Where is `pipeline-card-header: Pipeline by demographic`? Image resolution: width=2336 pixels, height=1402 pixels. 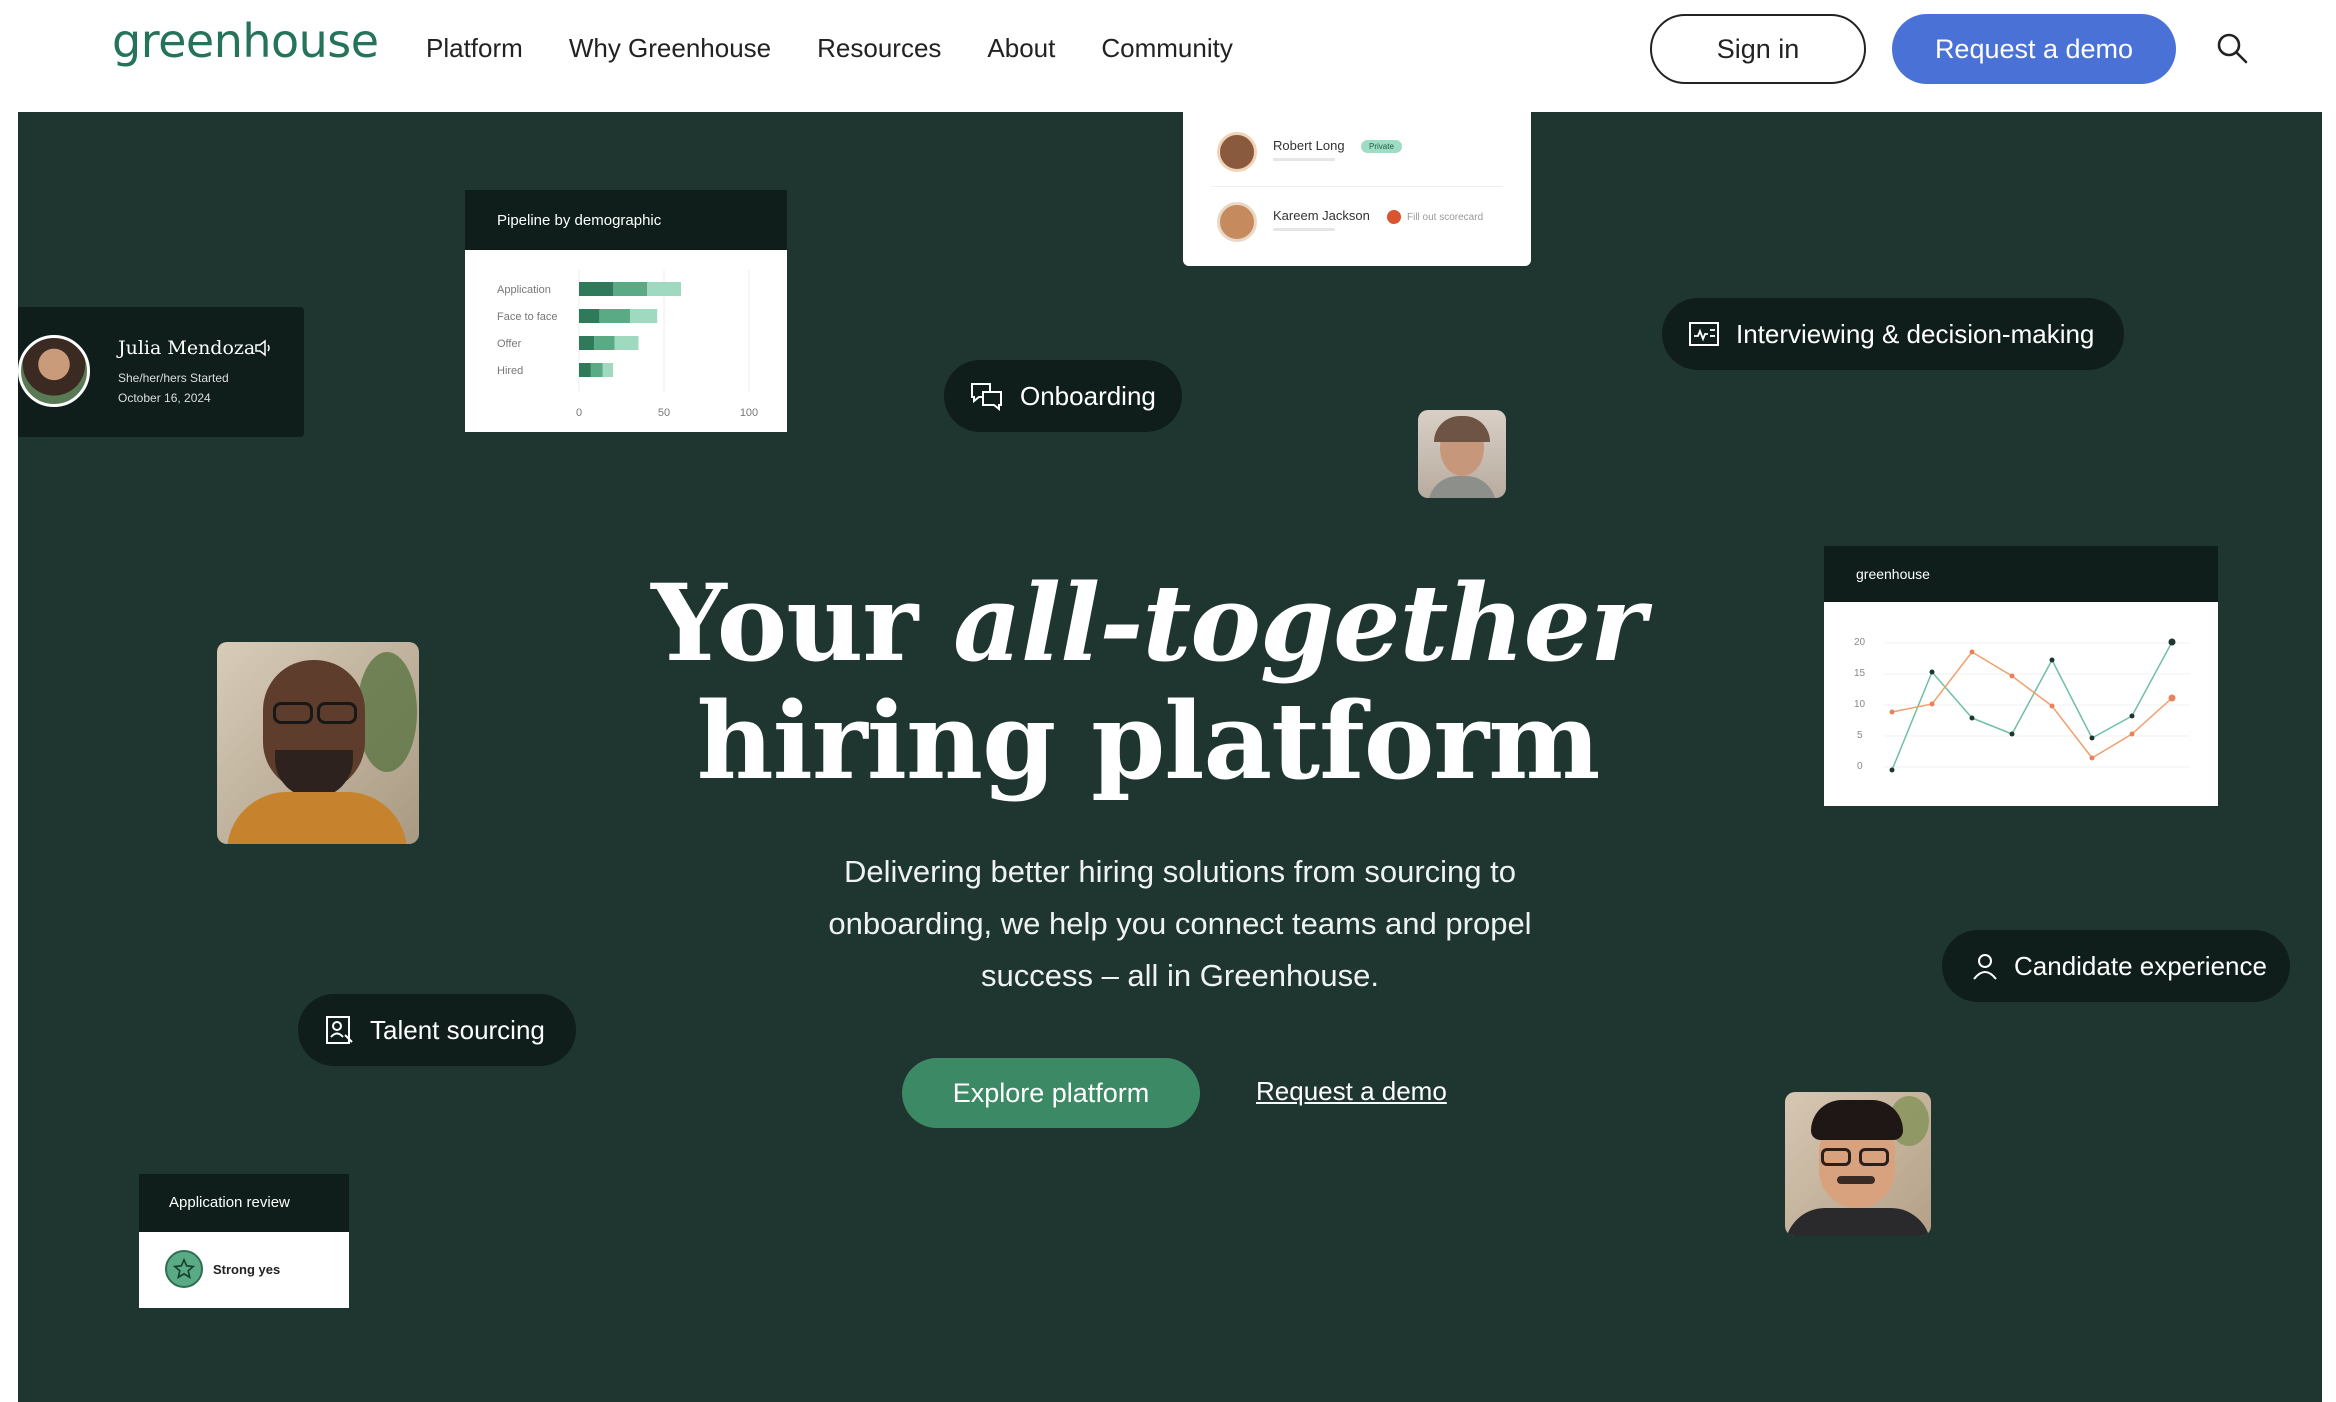
pipeline-card-header: Pipeline by demographic is located at coordinates (626, 220).